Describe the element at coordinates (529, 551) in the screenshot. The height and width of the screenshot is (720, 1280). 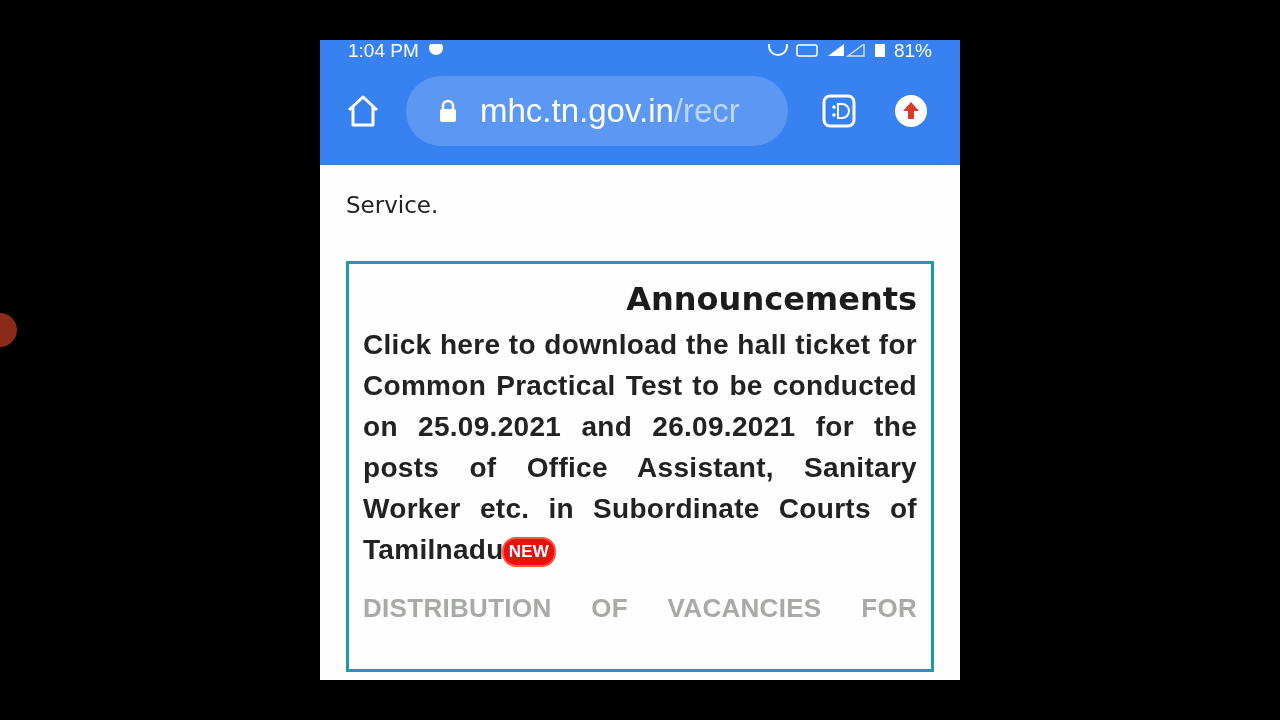
I see `new-badge: NEW` at that location.